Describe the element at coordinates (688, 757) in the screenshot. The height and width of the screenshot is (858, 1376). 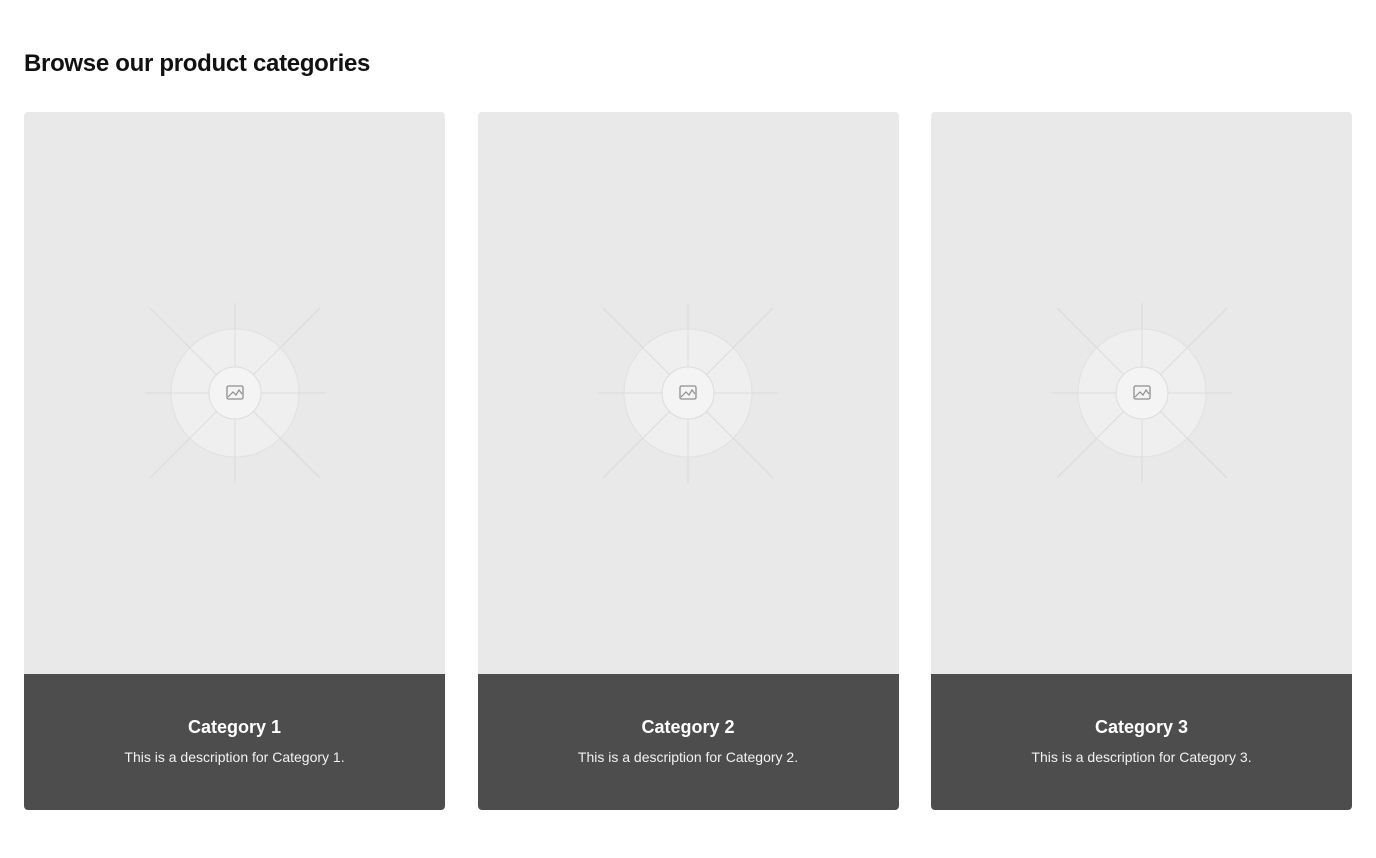
I see `category-description: This is a description for Category 2.` at that location.